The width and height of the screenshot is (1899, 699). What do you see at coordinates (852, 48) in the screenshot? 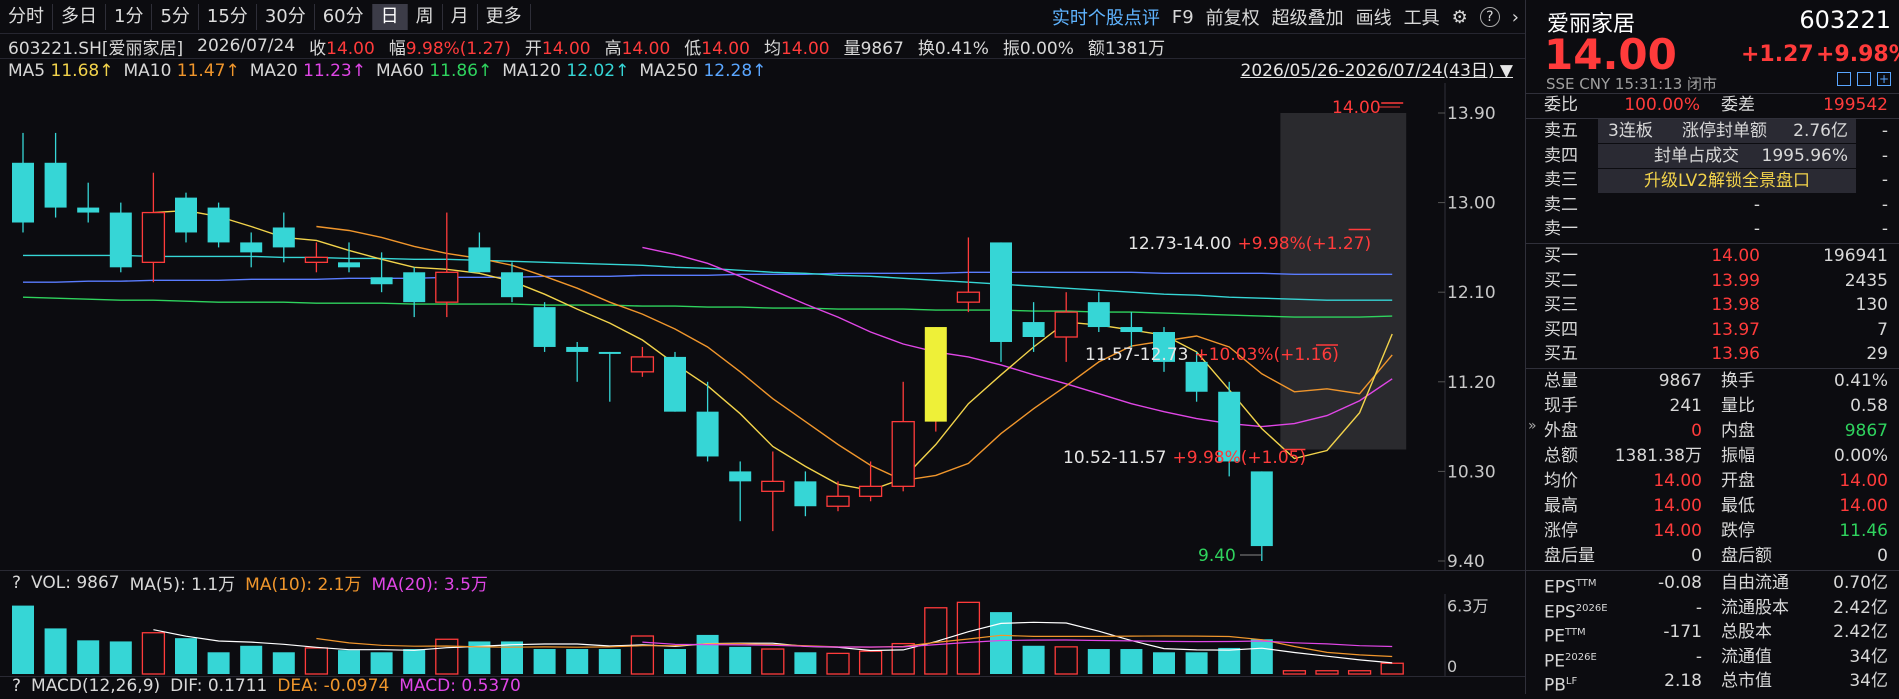
I see `vol-label: 量` at bounding box center [852, 48].